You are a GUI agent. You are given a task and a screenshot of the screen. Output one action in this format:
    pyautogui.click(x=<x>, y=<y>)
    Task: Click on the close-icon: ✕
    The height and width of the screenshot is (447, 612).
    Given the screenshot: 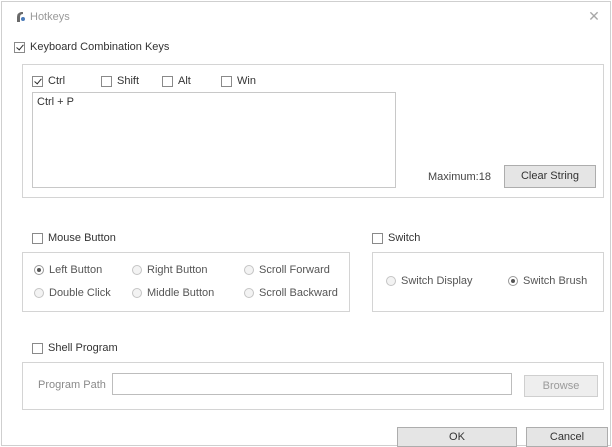 What is the action you would take?
    pyautogui.click(x=594, y=16)
    